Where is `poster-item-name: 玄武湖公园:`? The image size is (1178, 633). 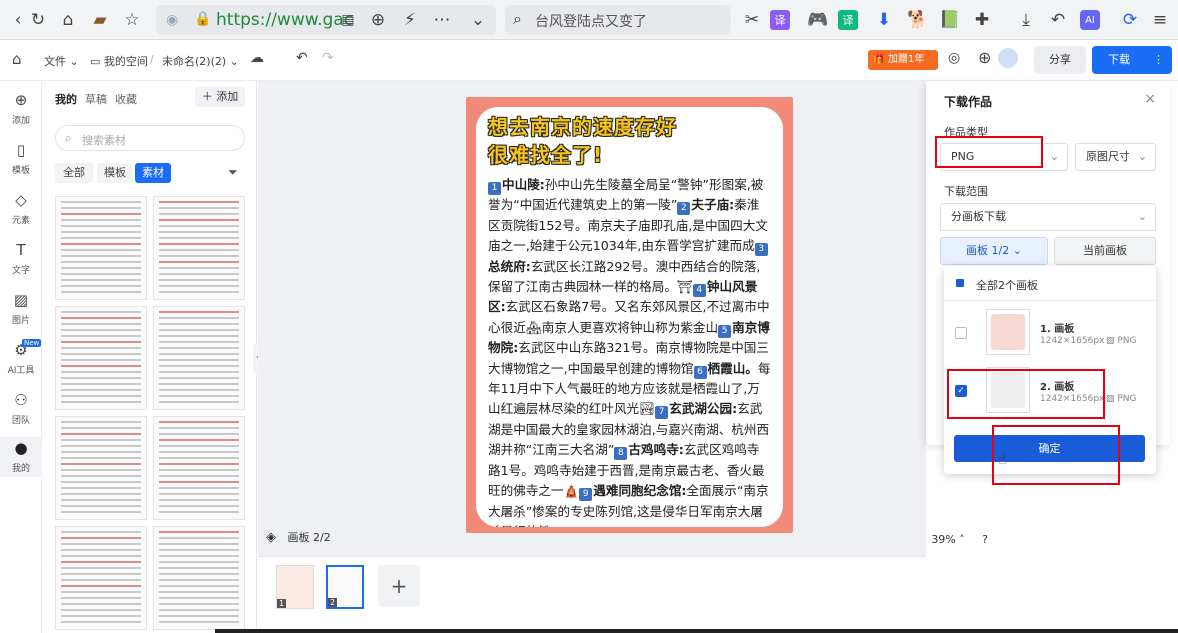
poster-item-name: 玄武湖公园: is located at coordinates (703, 409).